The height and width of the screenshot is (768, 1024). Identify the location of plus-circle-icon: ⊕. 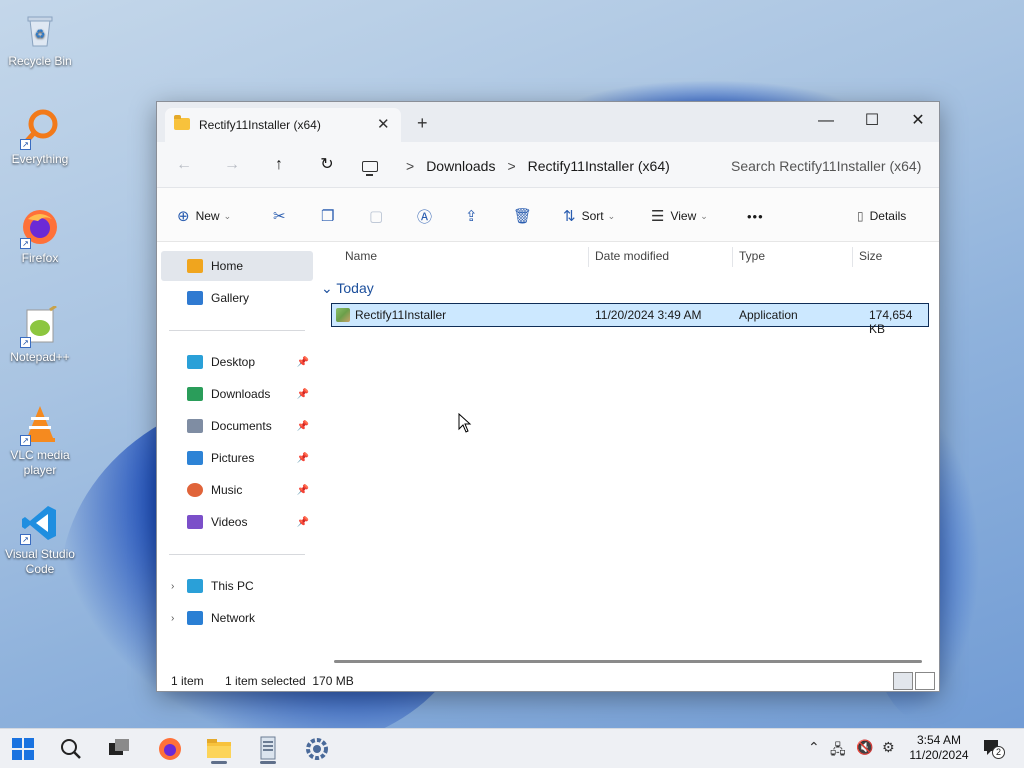
(183, 216).